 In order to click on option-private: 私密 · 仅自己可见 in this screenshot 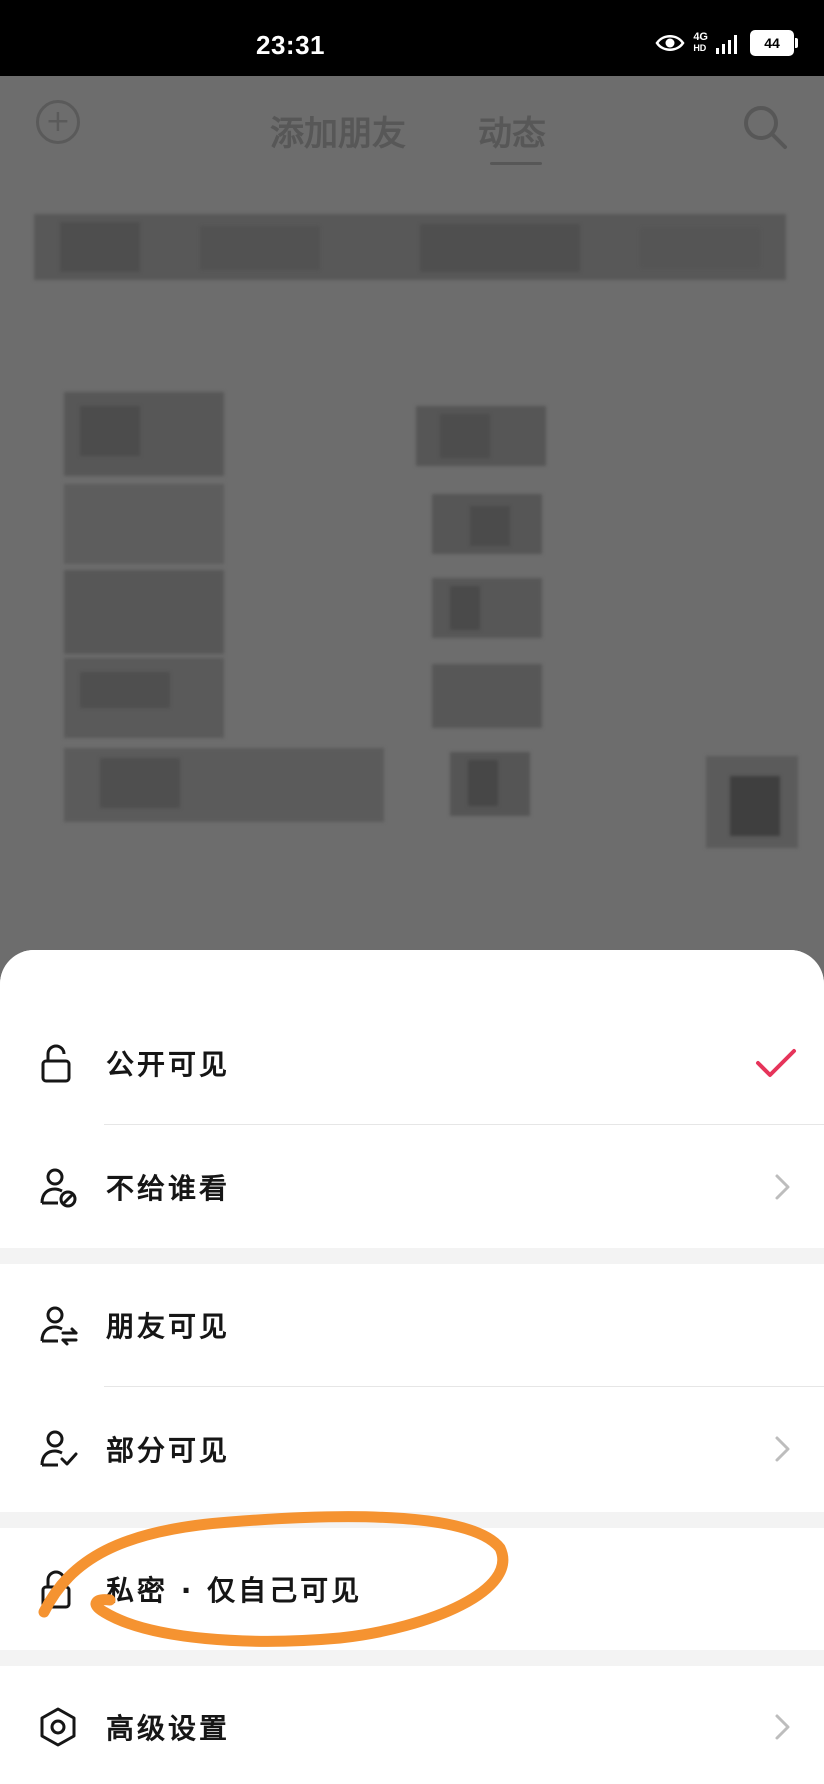, I will do `click(412, 1589)`.